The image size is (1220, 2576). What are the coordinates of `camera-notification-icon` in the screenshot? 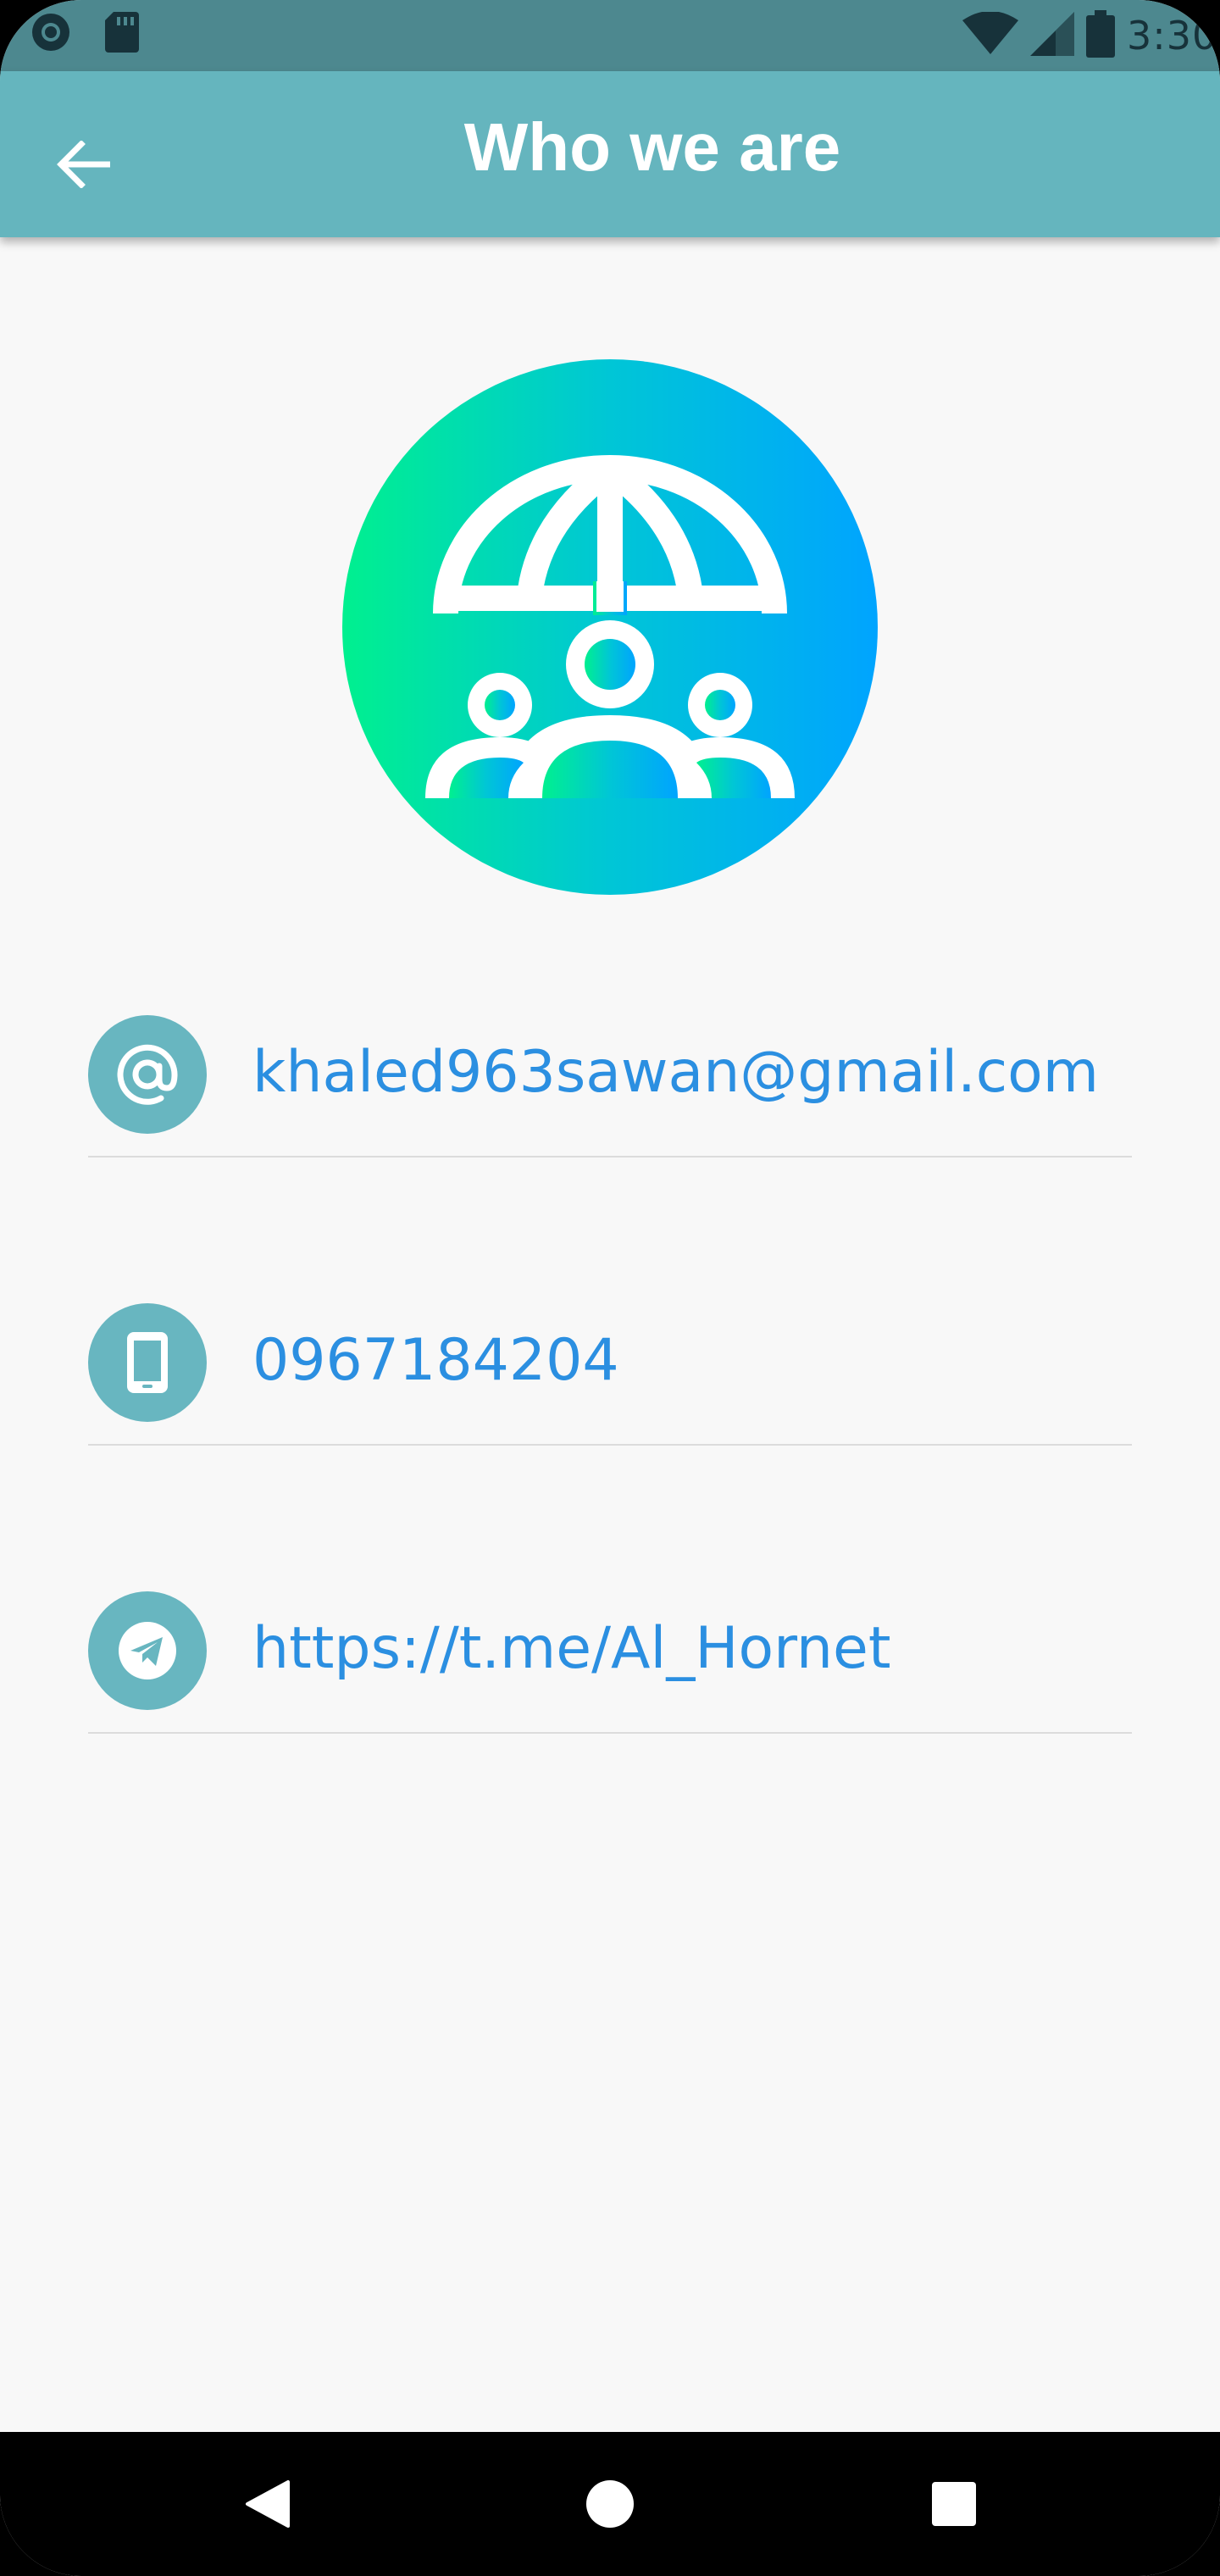 It's located at (51, 34).